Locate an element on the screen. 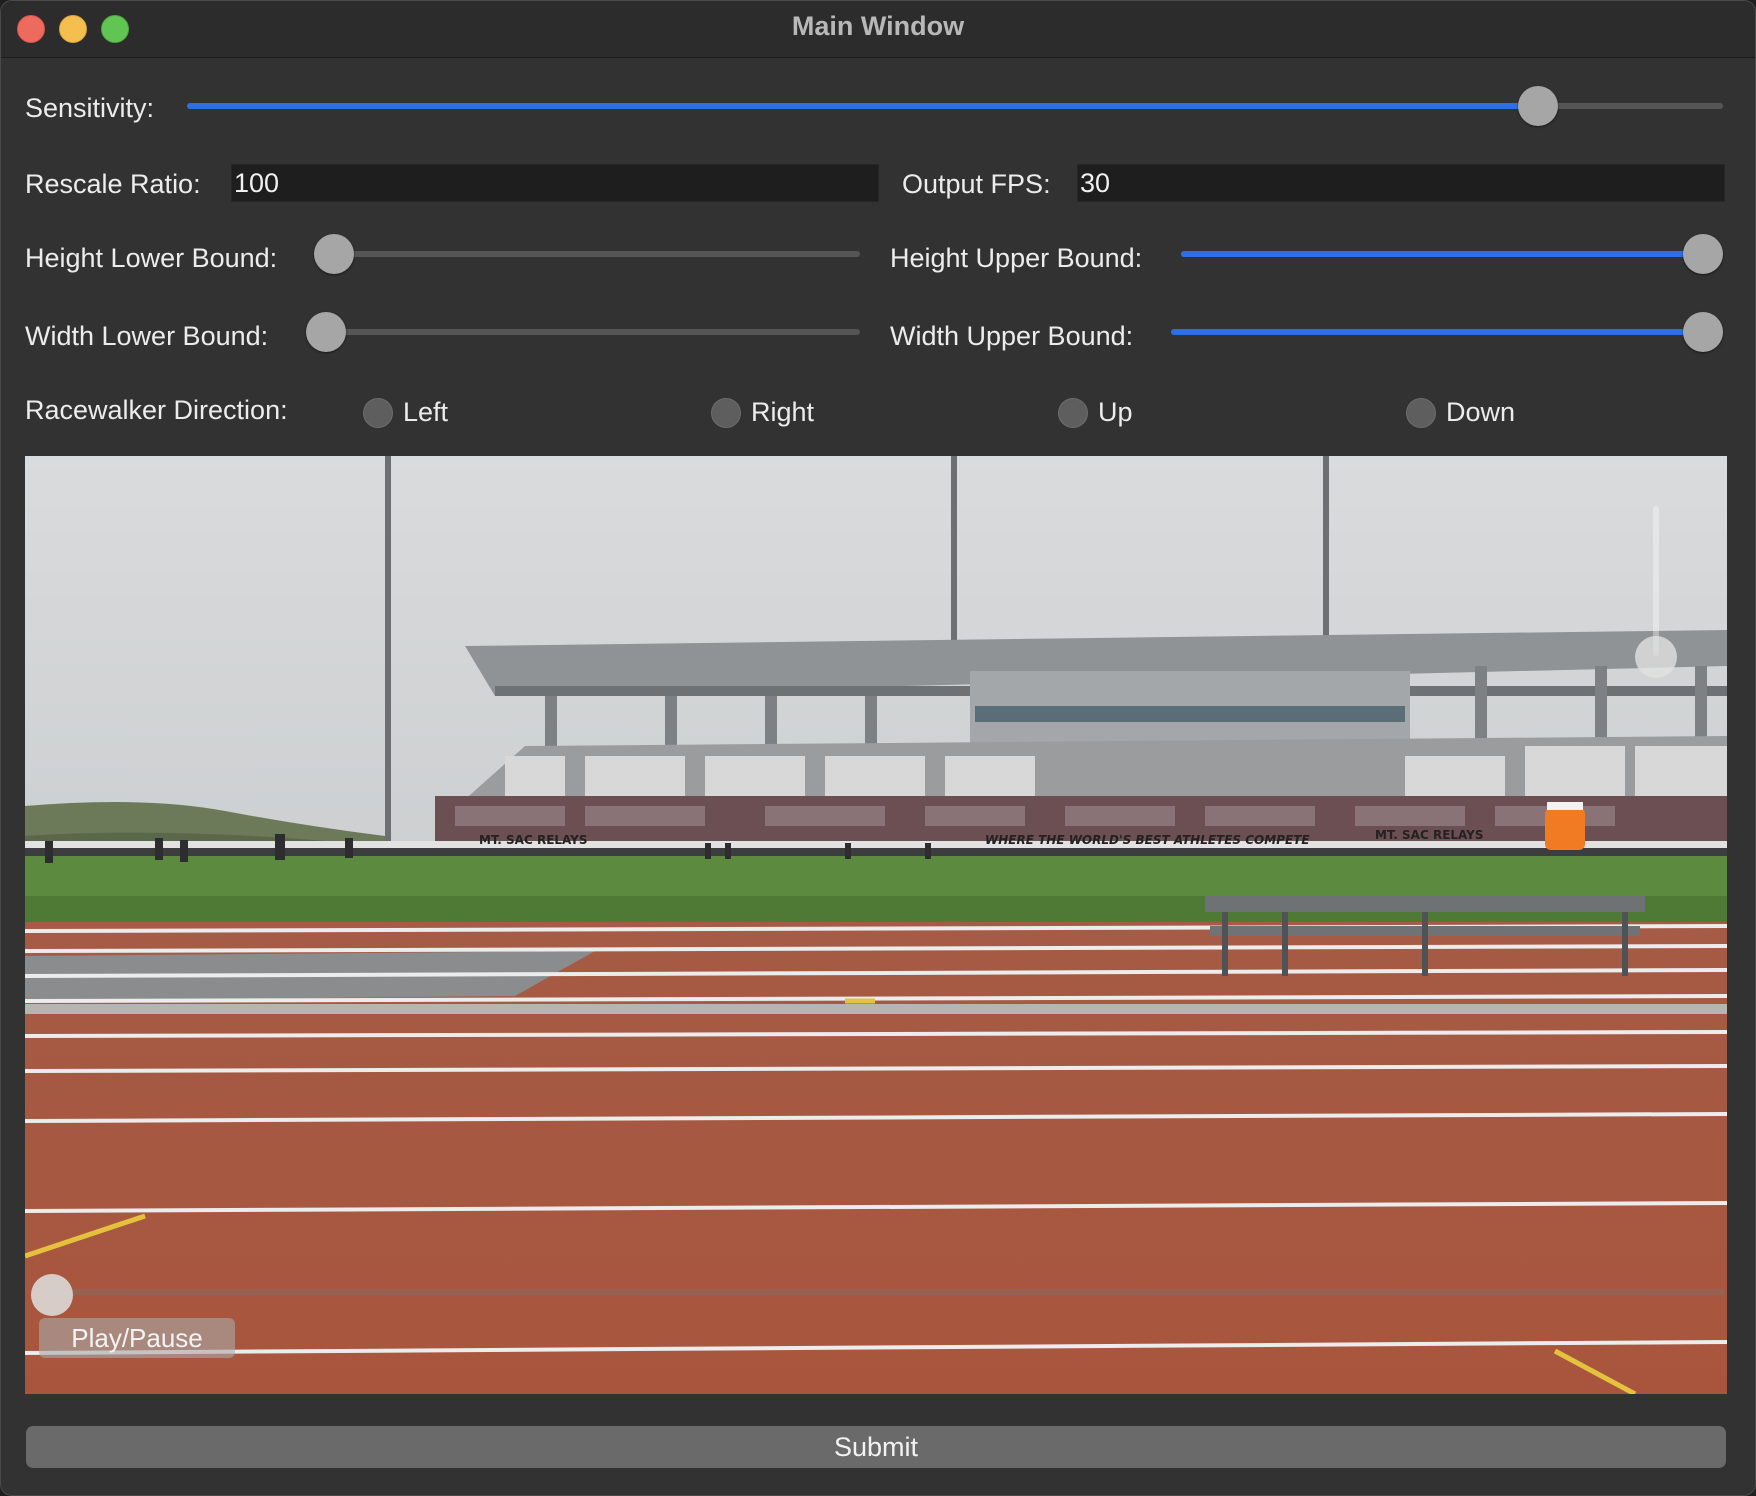 The image size is (1756, 1496). height-upper-bound-slider is located at coordinates (1452, 254).